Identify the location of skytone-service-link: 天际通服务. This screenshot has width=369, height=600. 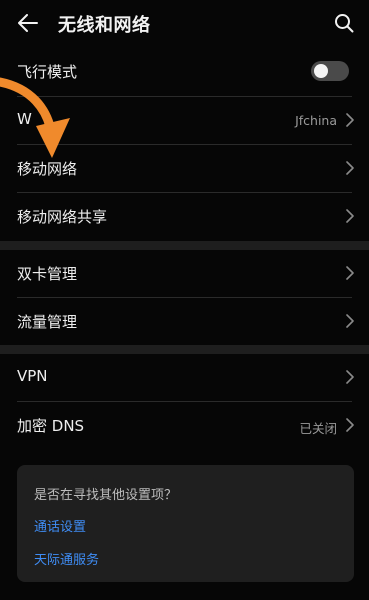
(66, 558).